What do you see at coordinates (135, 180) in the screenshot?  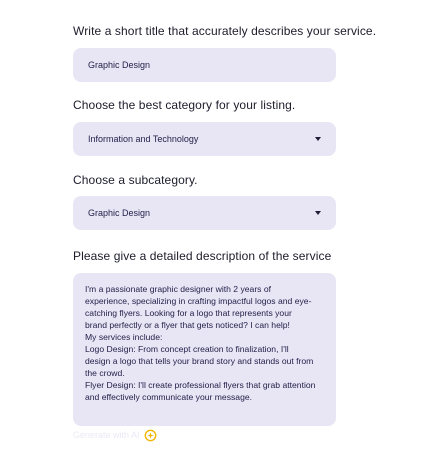 I see `subcategory-label: Choose a subcategory.` at bounding box center [135, 180].